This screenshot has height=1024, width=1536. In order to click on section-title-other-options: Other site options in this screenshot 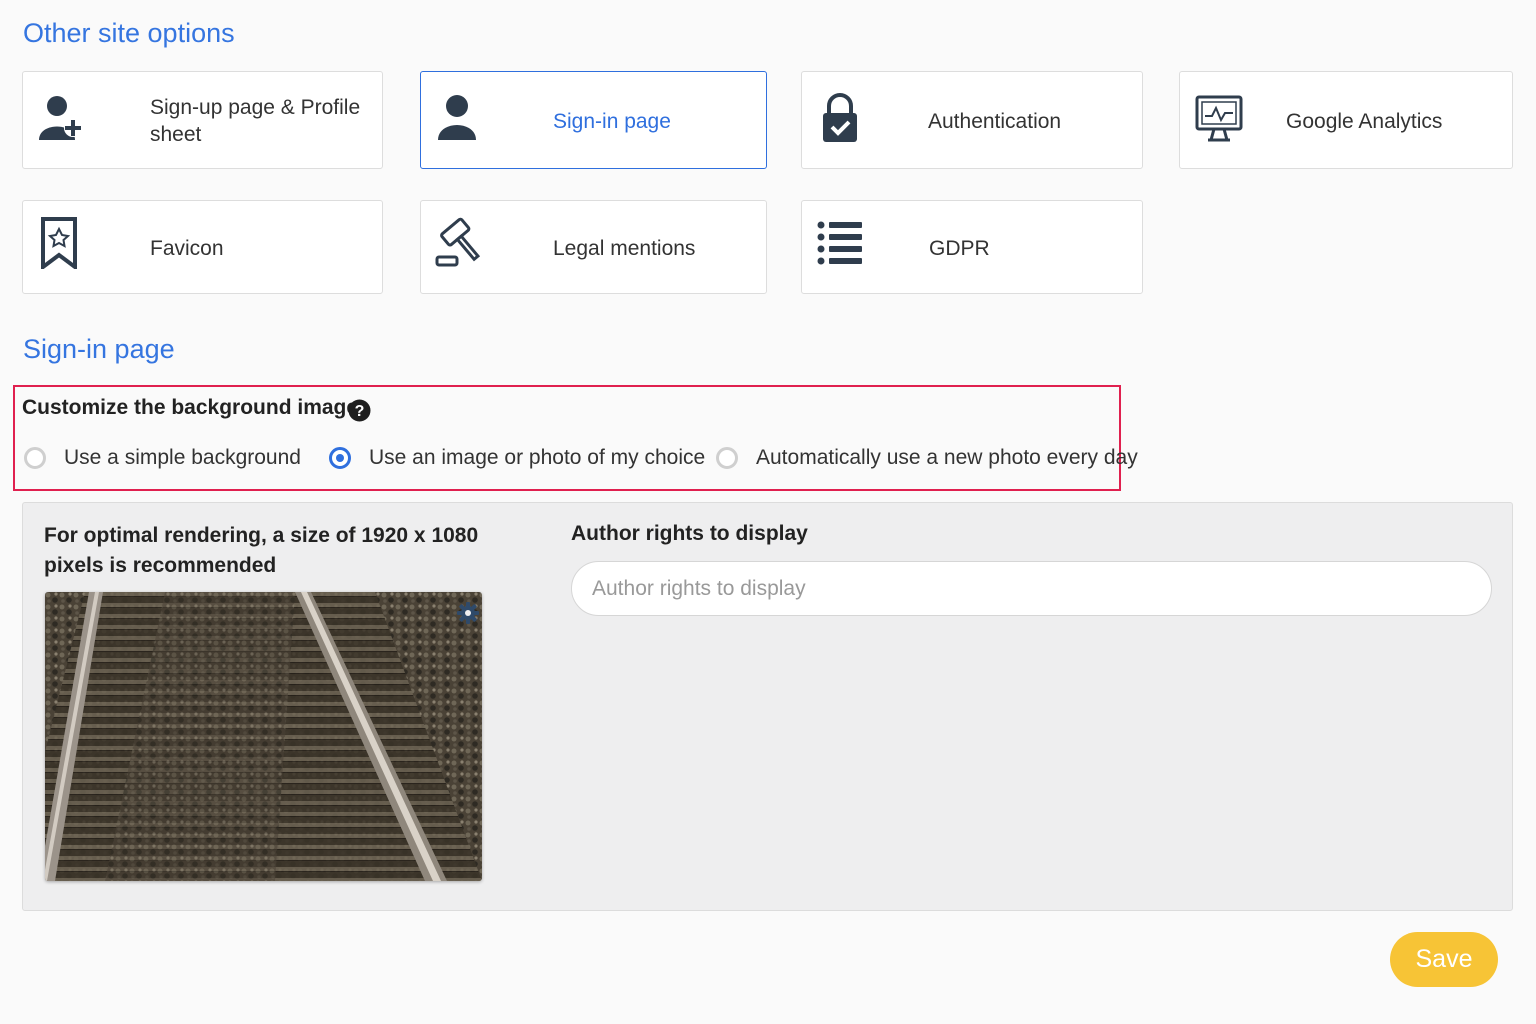, I will do `click(129, 33)`.